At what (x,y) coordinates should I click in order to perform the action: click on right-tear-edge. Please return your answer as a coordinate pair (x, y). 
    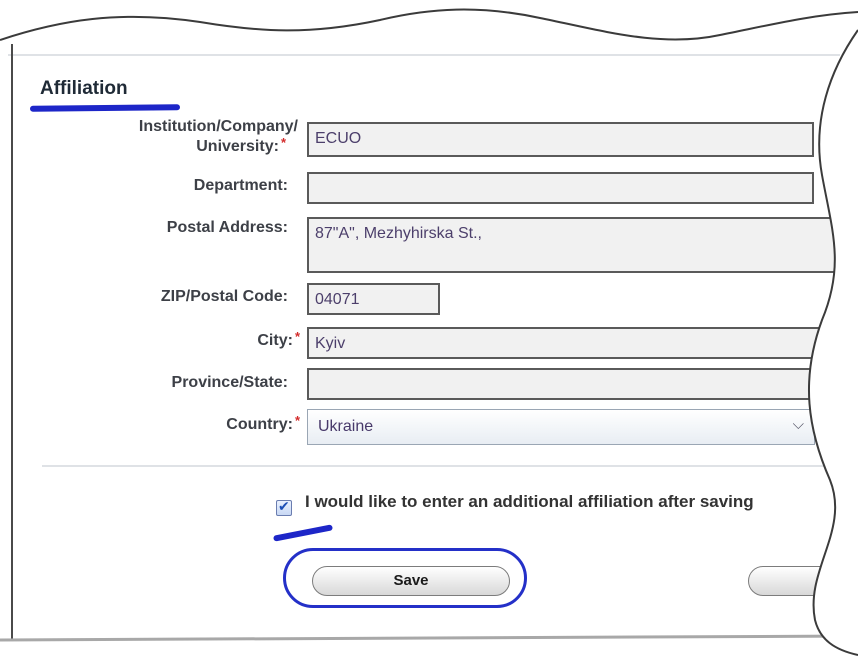
    Looking at the image, I should click on (832, 342).